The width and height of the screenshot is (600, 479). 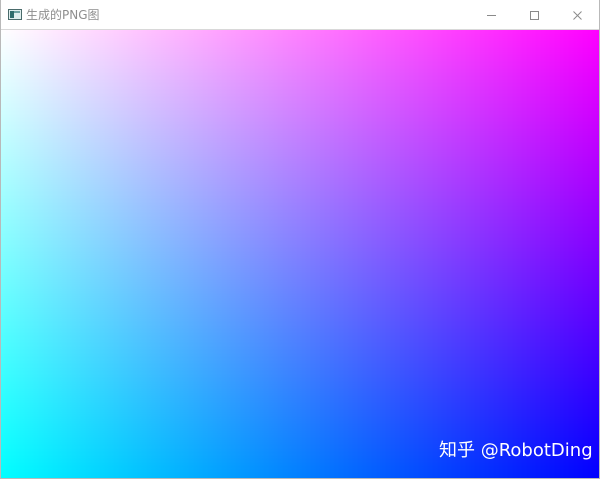 I want to click on maximize-button, so click(x=534, y=15).